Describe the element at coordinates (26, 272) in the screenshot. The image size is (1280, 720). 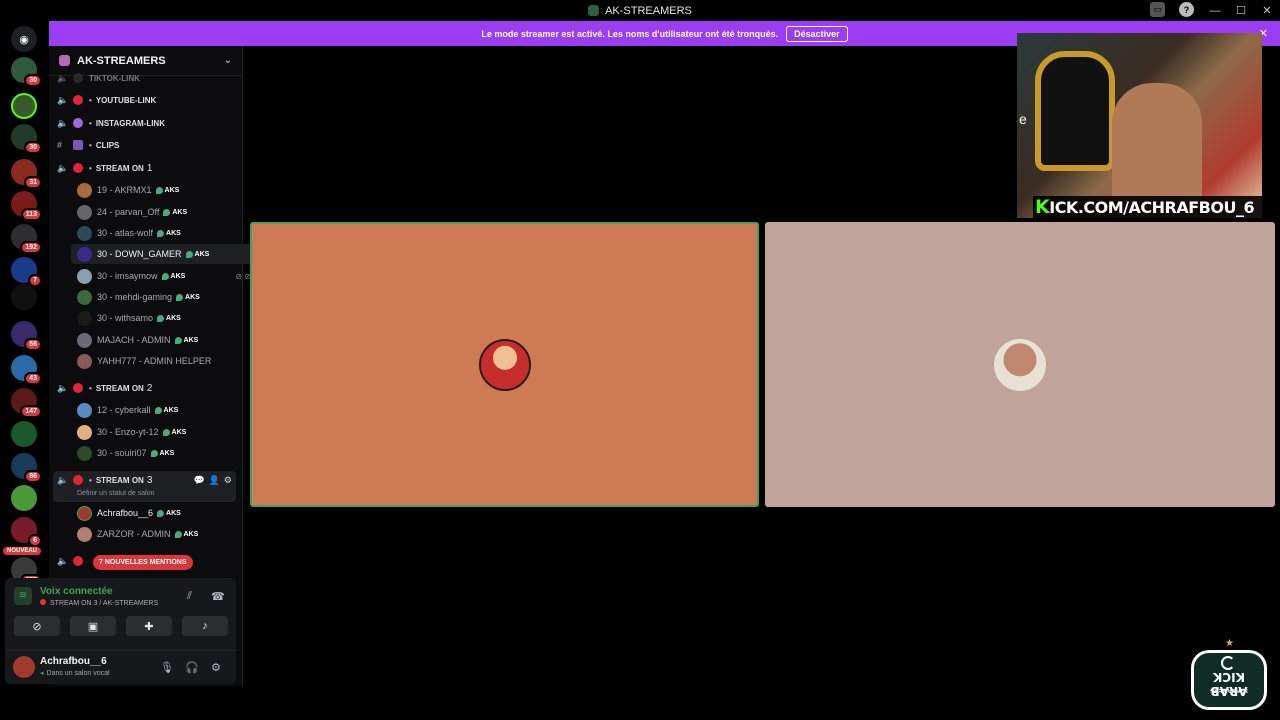
I see `guild-icon: 7` at that location.